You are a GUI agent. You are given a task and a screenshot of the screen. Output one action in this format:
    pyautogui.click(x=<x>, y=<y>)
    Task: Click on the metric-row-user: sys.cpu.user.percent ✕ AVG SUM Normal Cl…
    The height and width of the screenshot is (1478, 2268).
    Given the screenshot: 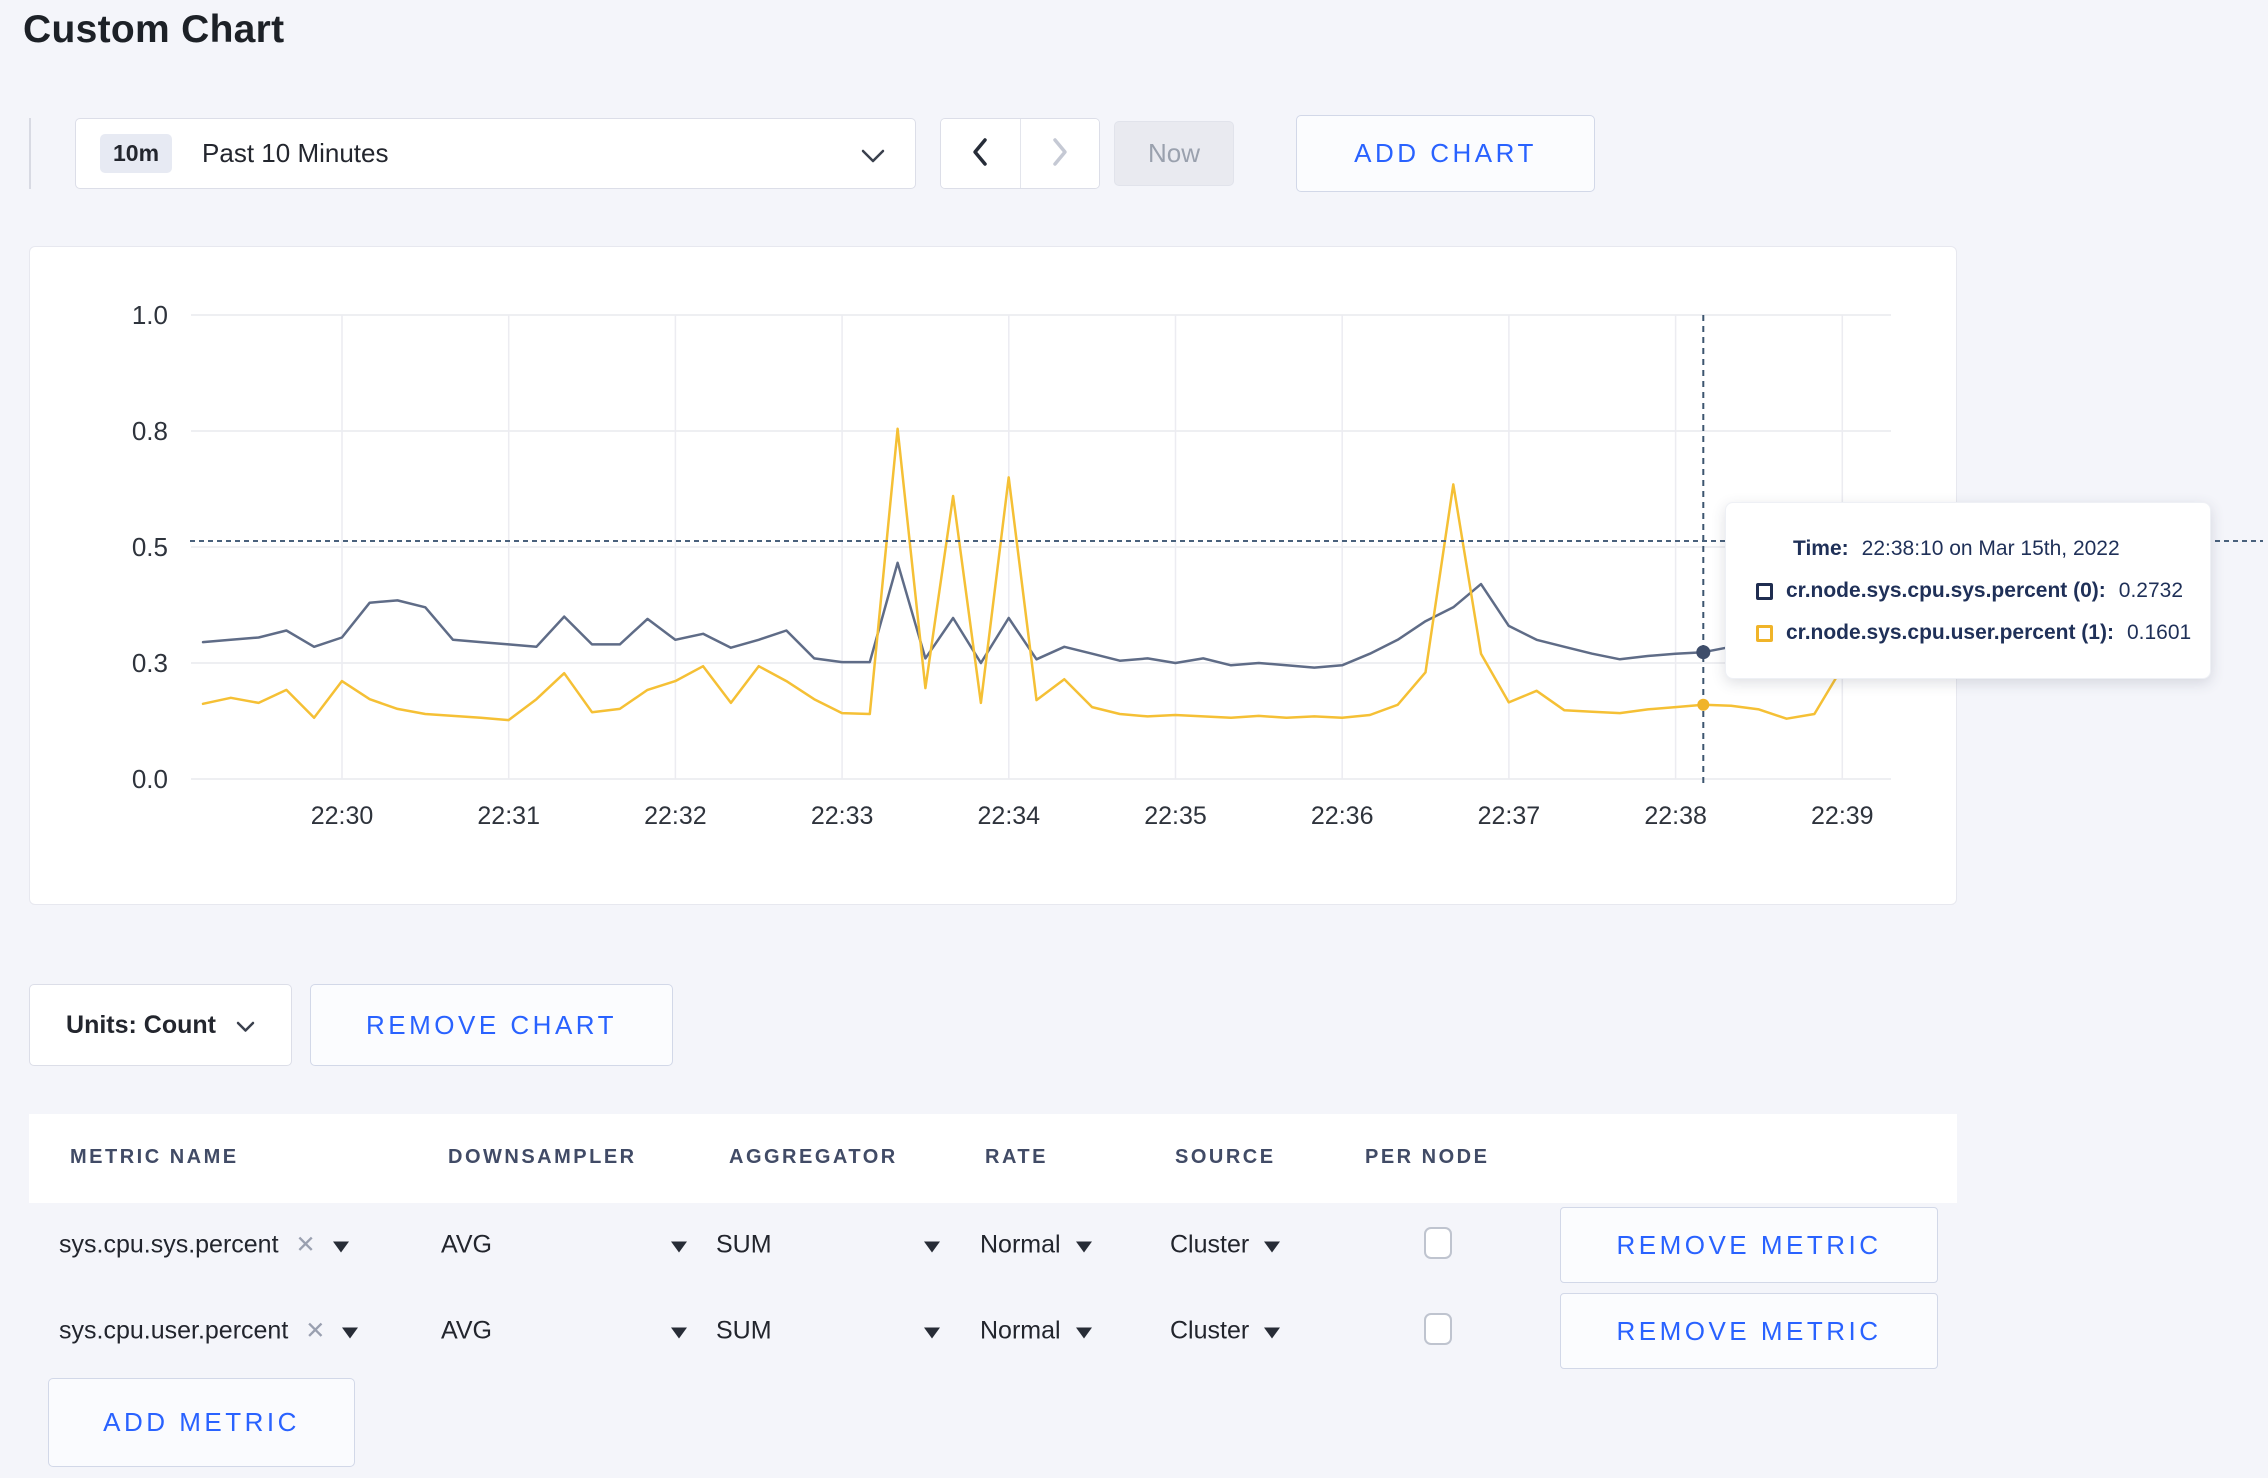 What is the action you would take?
    pyautogui.click(x=993, y=1331)
    